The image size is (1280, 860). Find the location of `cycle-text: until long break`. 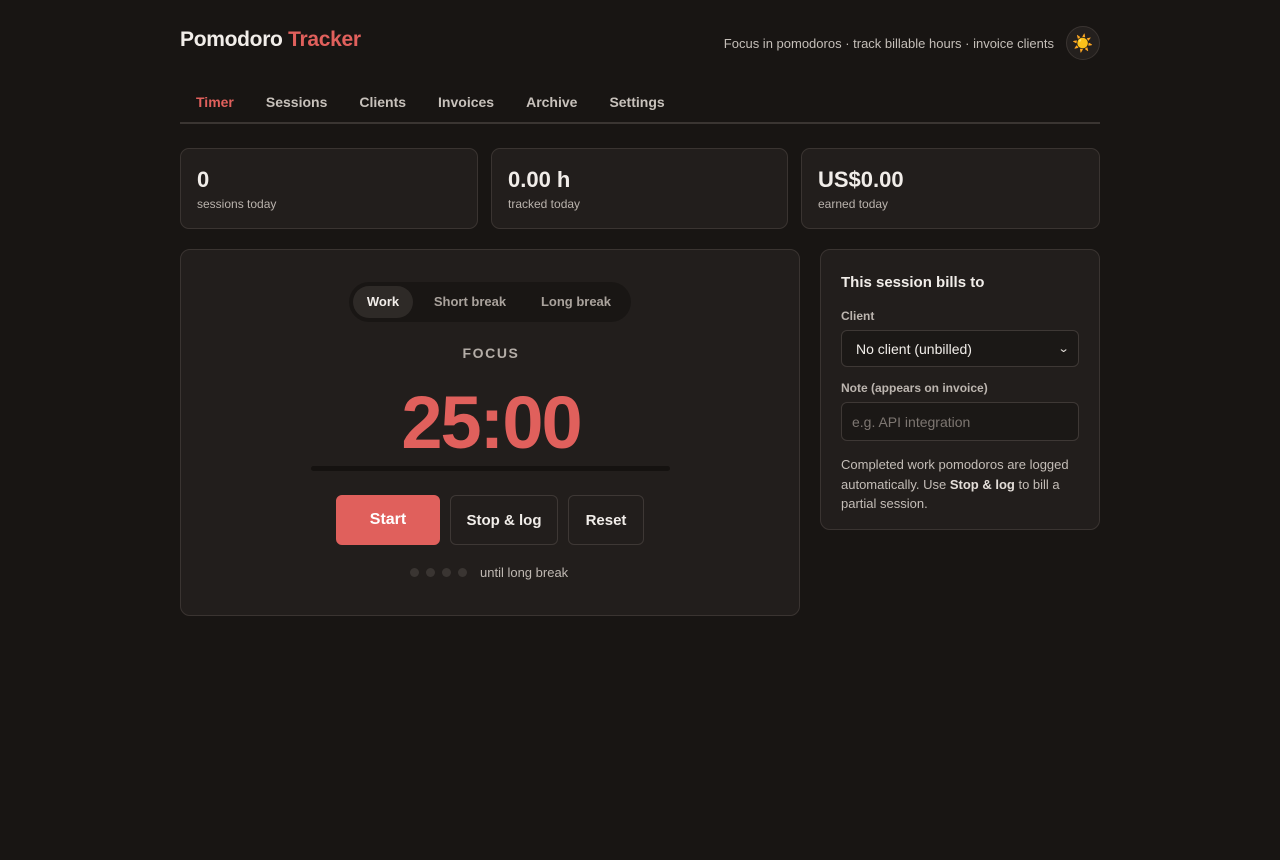

cycle-text: until long break is located at coordinates (524, 572).